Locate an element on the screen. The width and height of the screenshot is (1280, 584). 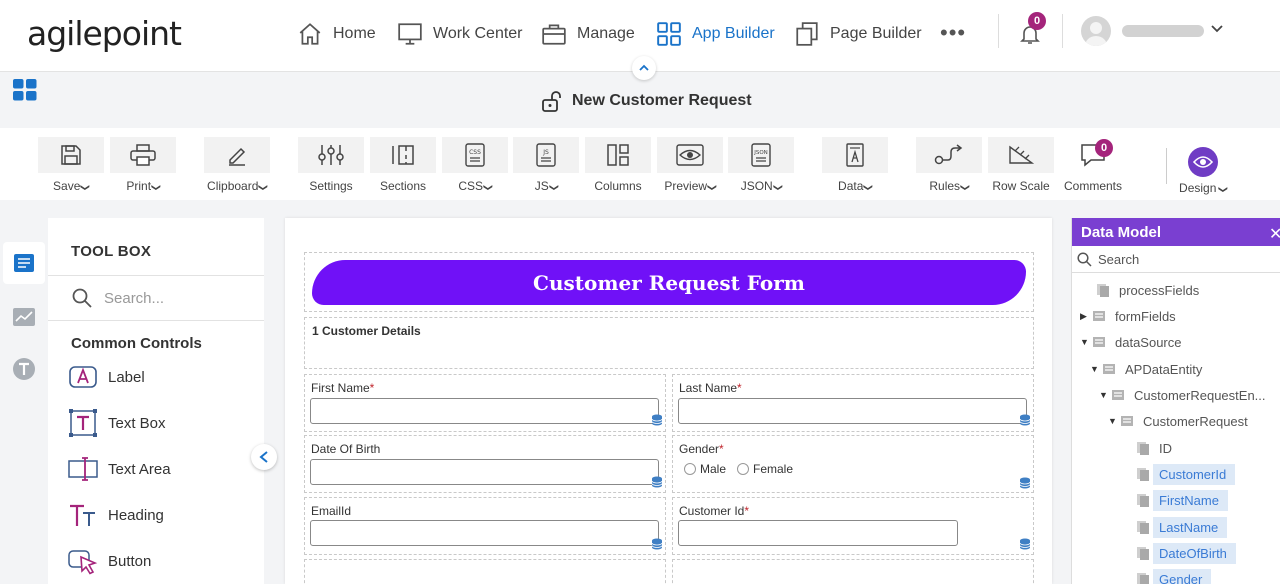
control-text-box: Text Box is located at coordinates (117, 423).